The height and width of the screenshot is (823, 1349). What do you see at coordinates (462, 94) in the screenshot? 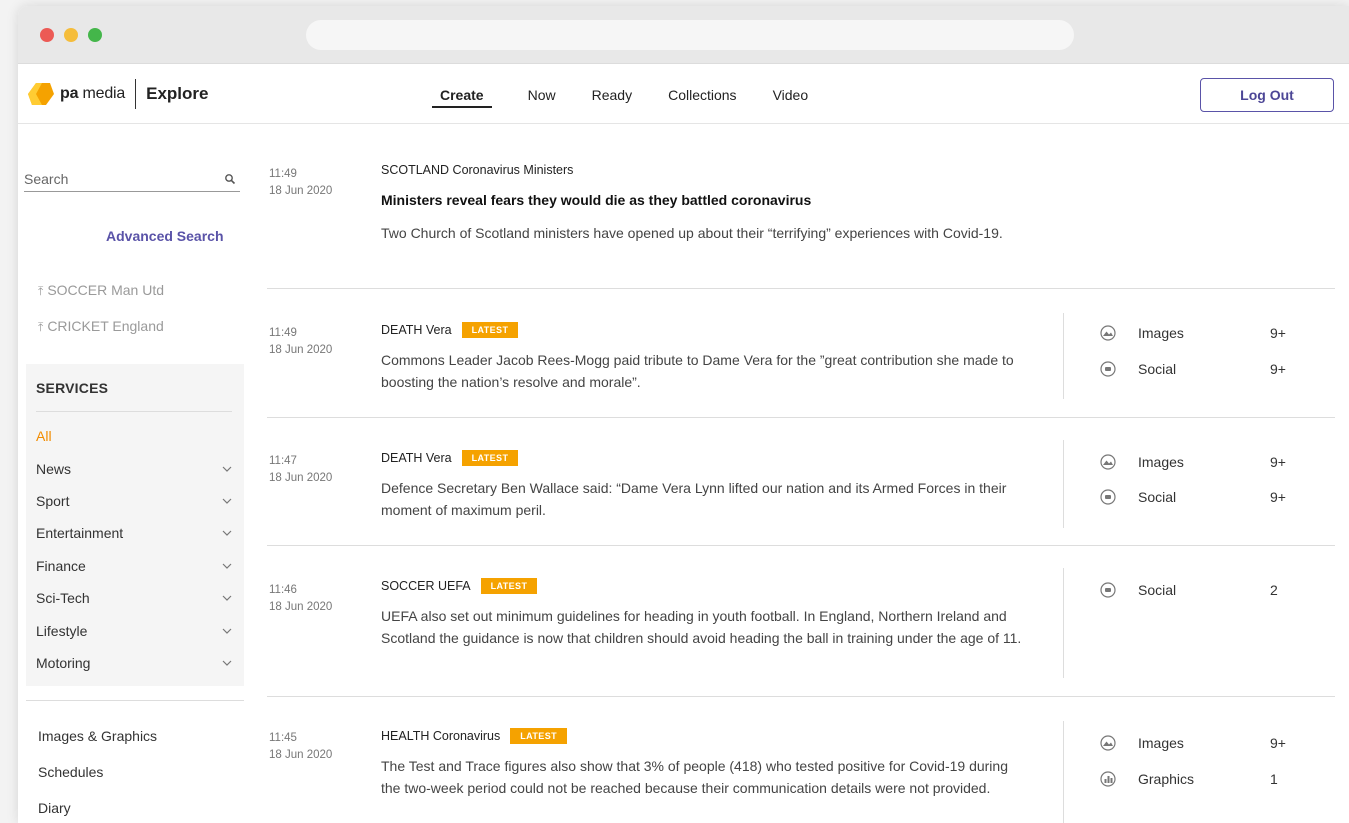
I see `tab-create: Create` at bounding box center [462, 94].